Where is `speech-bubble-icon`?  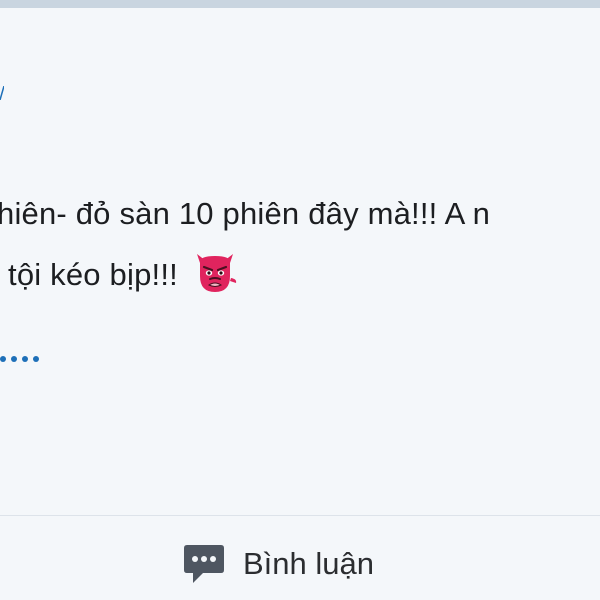 speech-bubble-icon is located at coordinates (204, 564).